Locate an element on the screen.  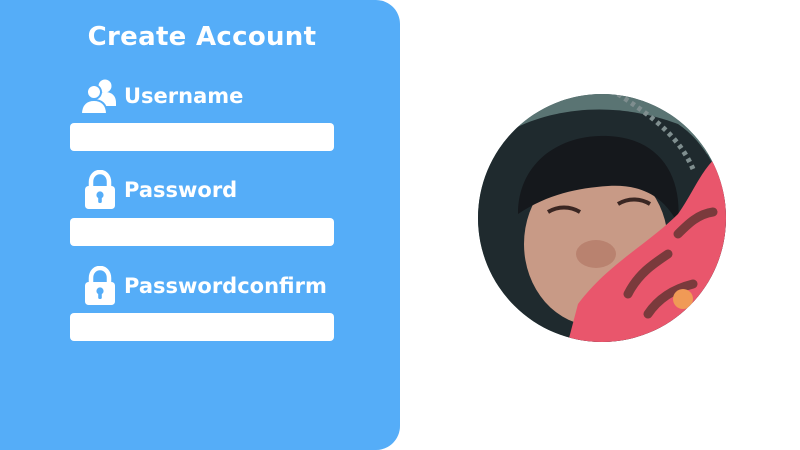
password-input is located at coordinates (202, 232).